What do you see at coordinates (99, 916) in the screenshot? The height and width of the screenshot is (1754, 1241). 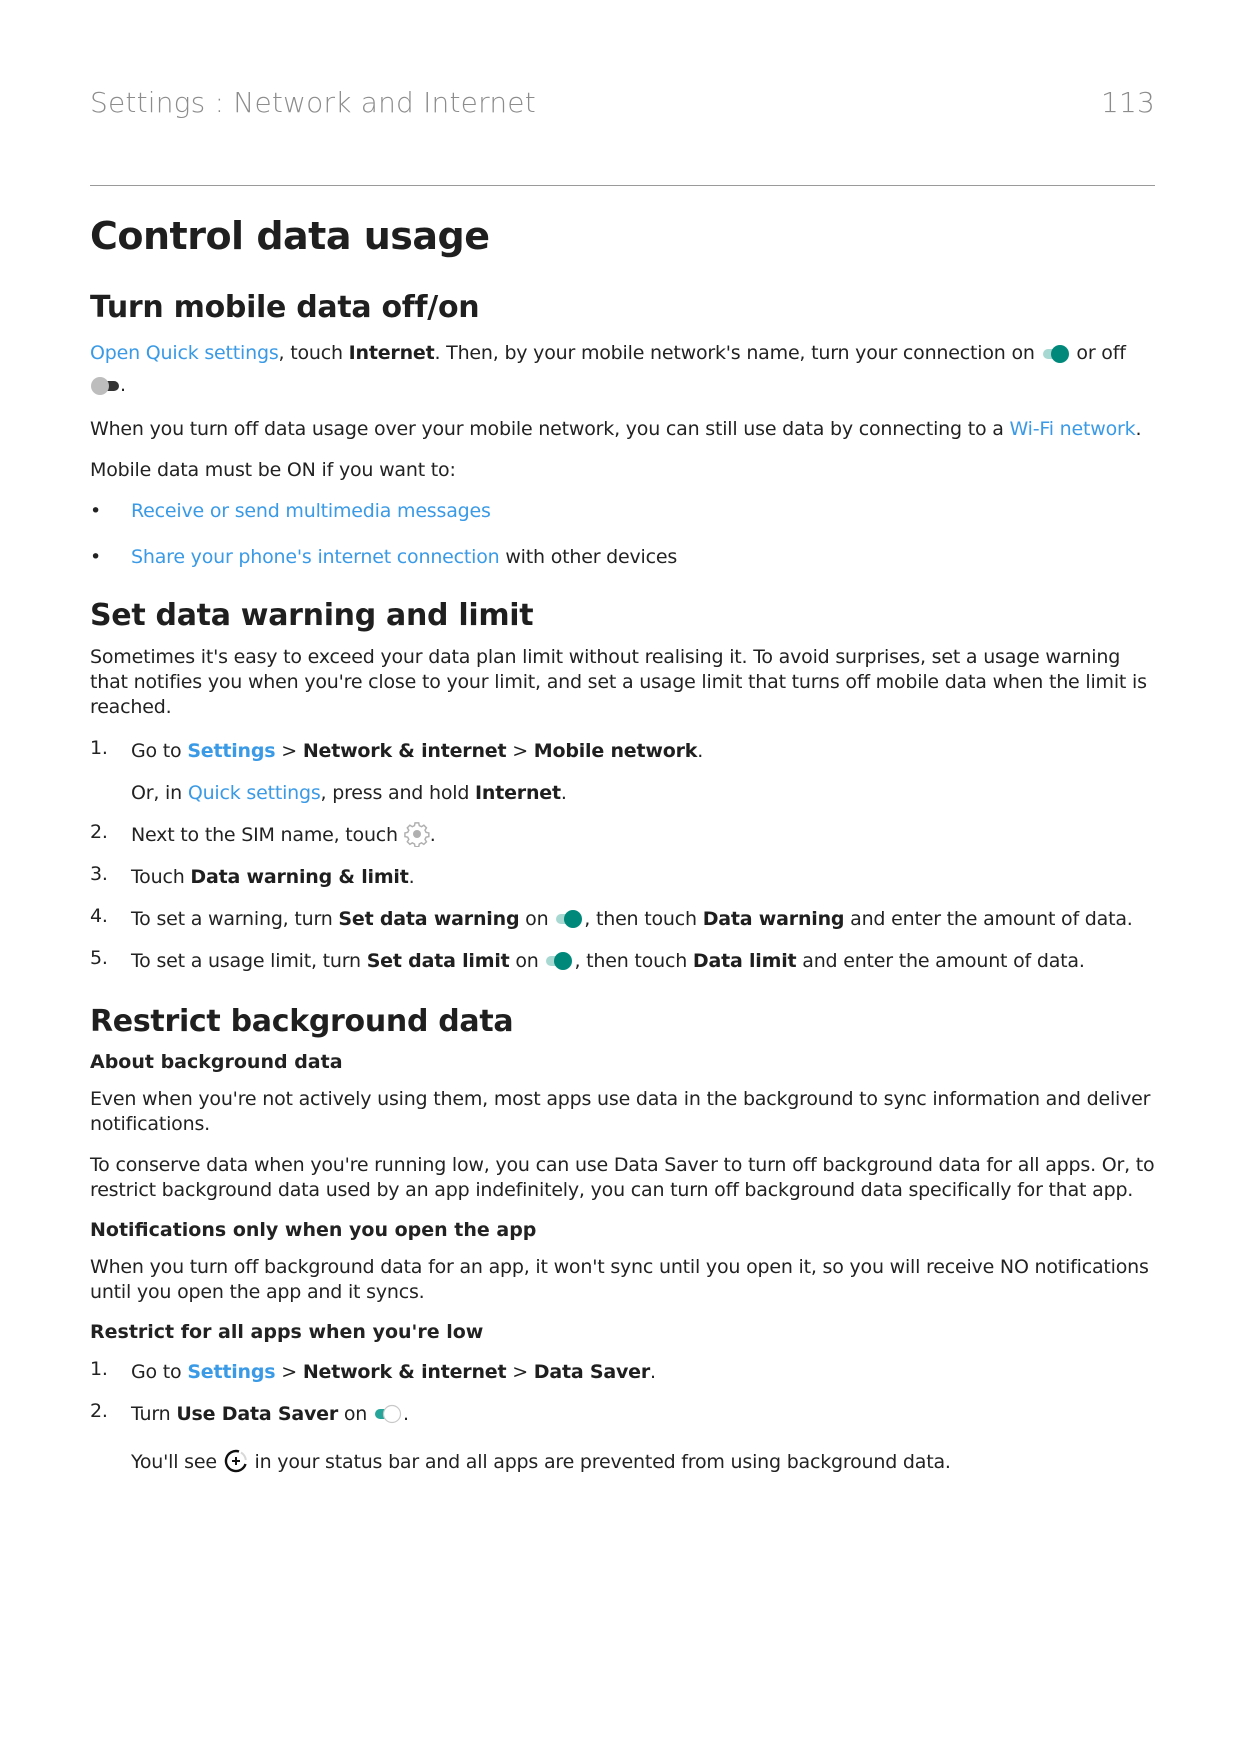 I see `step-number: 4.` at bounding box center [99, 916].